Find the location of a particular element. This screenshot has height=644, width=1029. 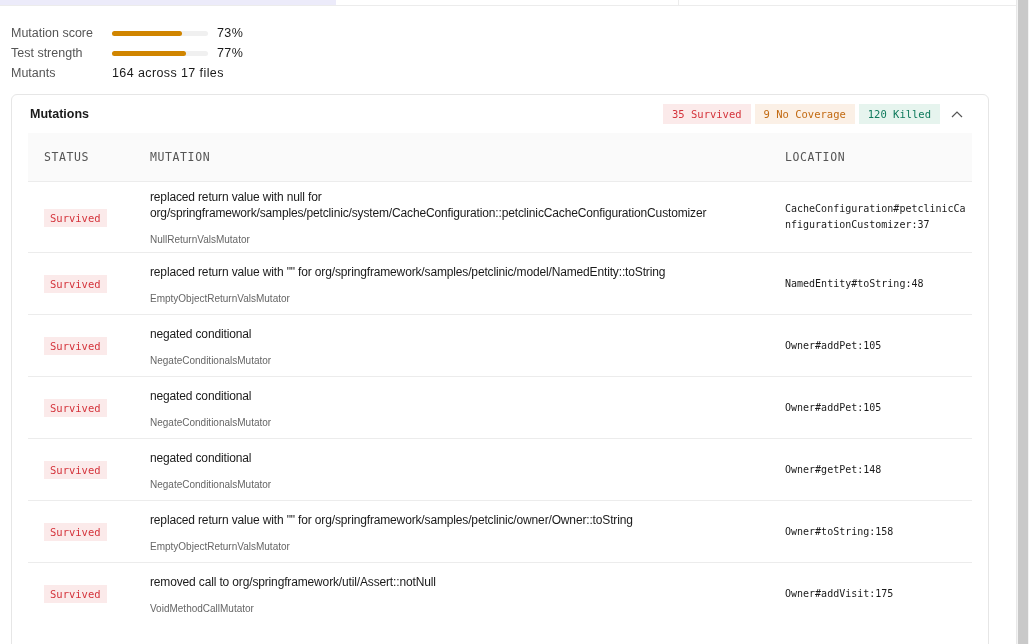

panel-title: Mutations is located at coordinates (60, 114).